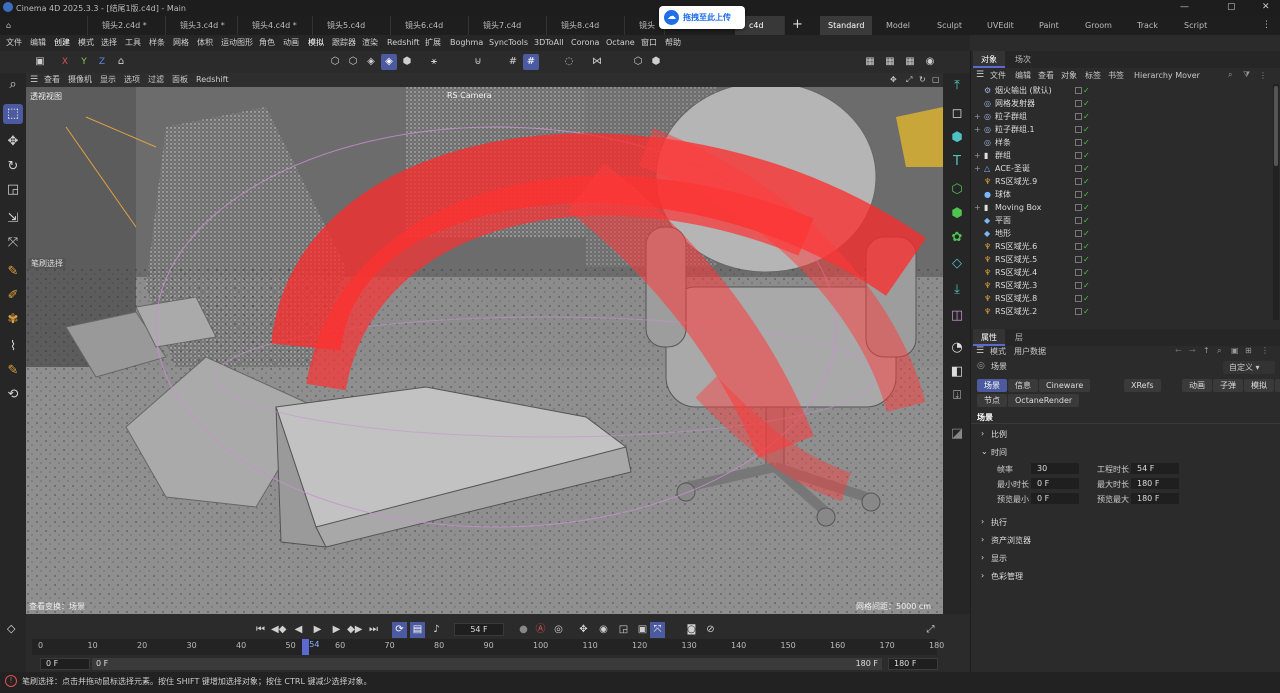  Describe the element at coordinates (980, 351) in the screenshot. I see `am-hamburger-icon: ☰` at that location.